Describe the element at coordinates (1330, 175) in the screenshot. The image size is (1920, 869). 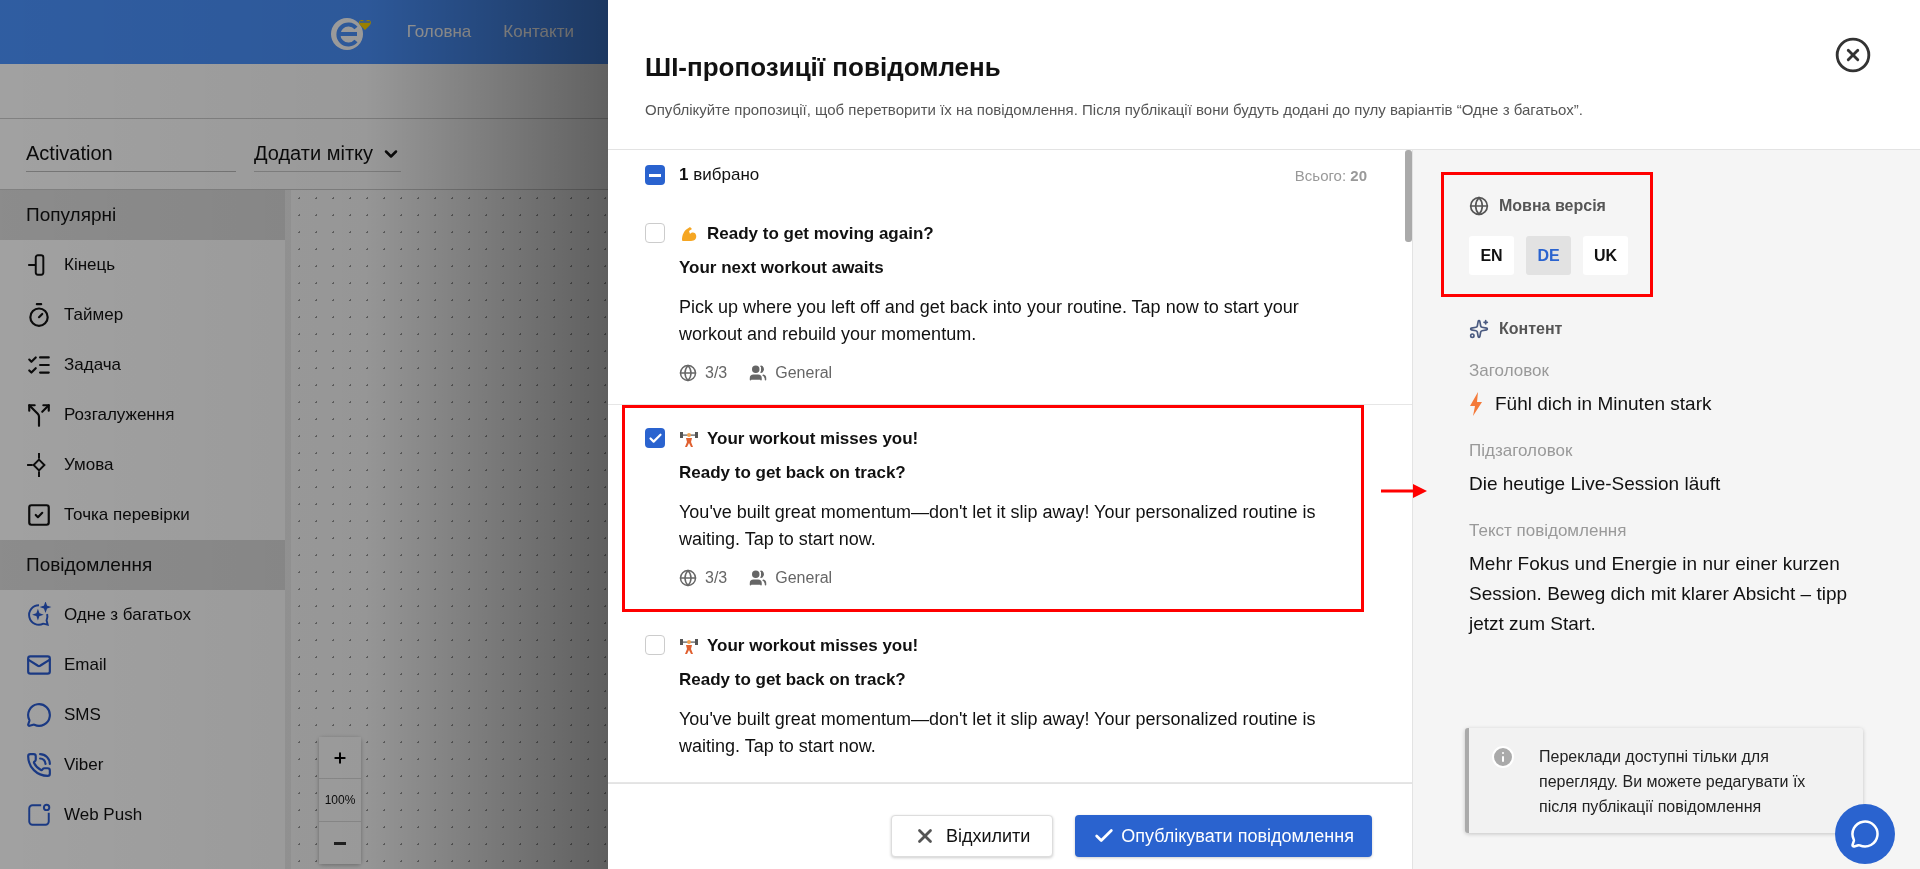
I see `total-count: Всього: 20` at that location.